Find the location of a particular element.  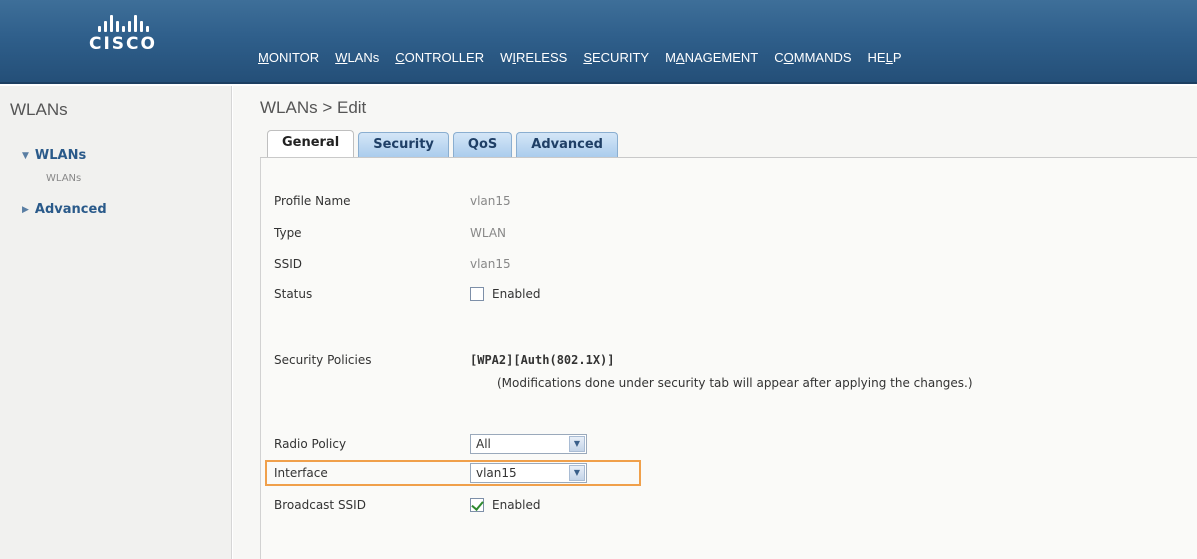

nav-security: SECURITY is located at coordinates (616, 57).